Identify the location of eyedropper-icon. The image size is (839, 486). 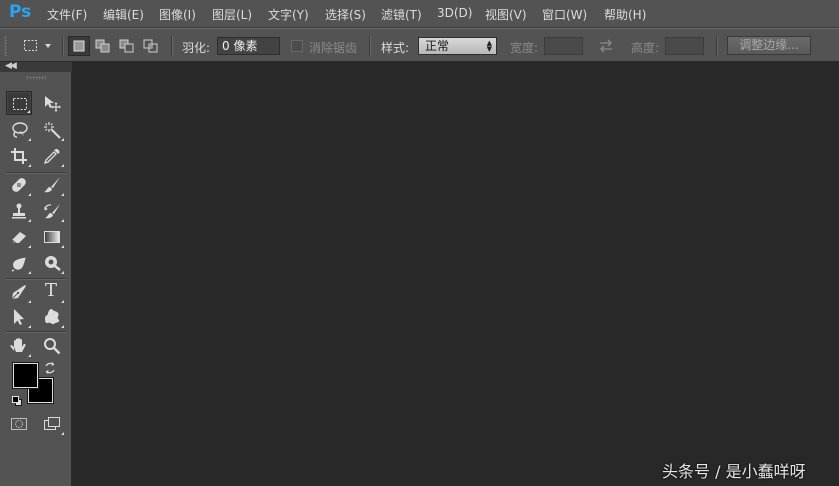
(51, 156).